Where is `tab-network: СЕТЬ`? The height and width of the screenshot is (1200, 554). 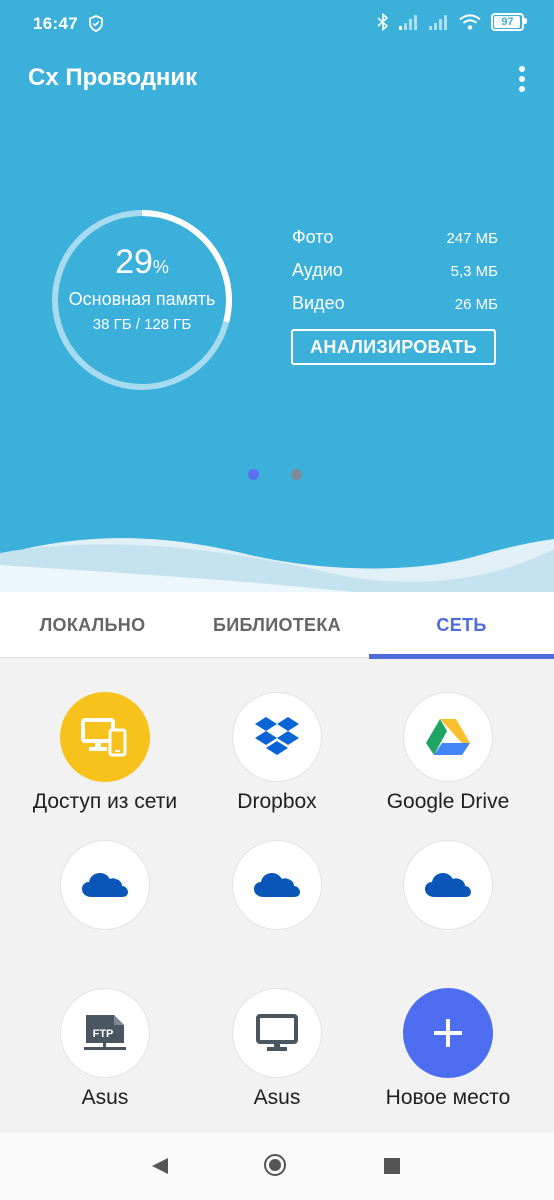
tab-network: СЕТЬ is located at coordinates (461, 625).